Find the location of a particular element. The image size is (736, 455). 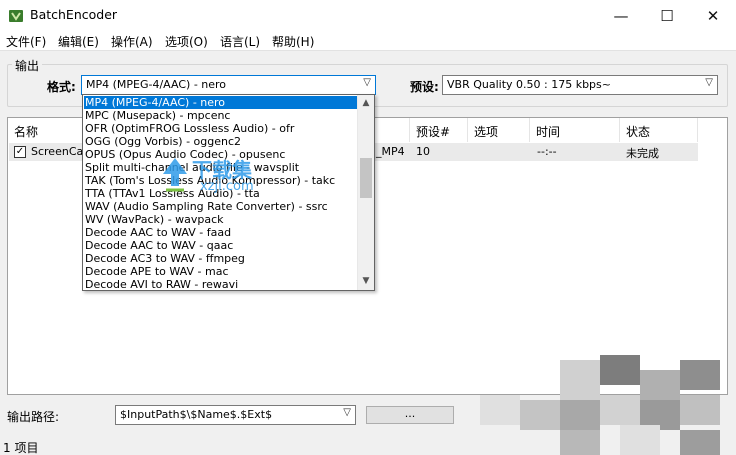

window-title: BatchEncoder is located at coordinates (74, 14).